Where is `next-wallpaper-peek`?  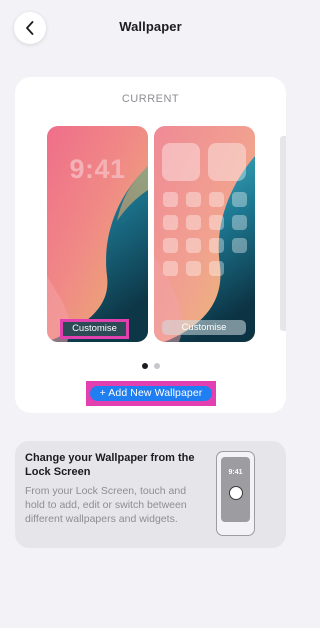
next-wallpaper-peek is located at coordinates (283, 233).